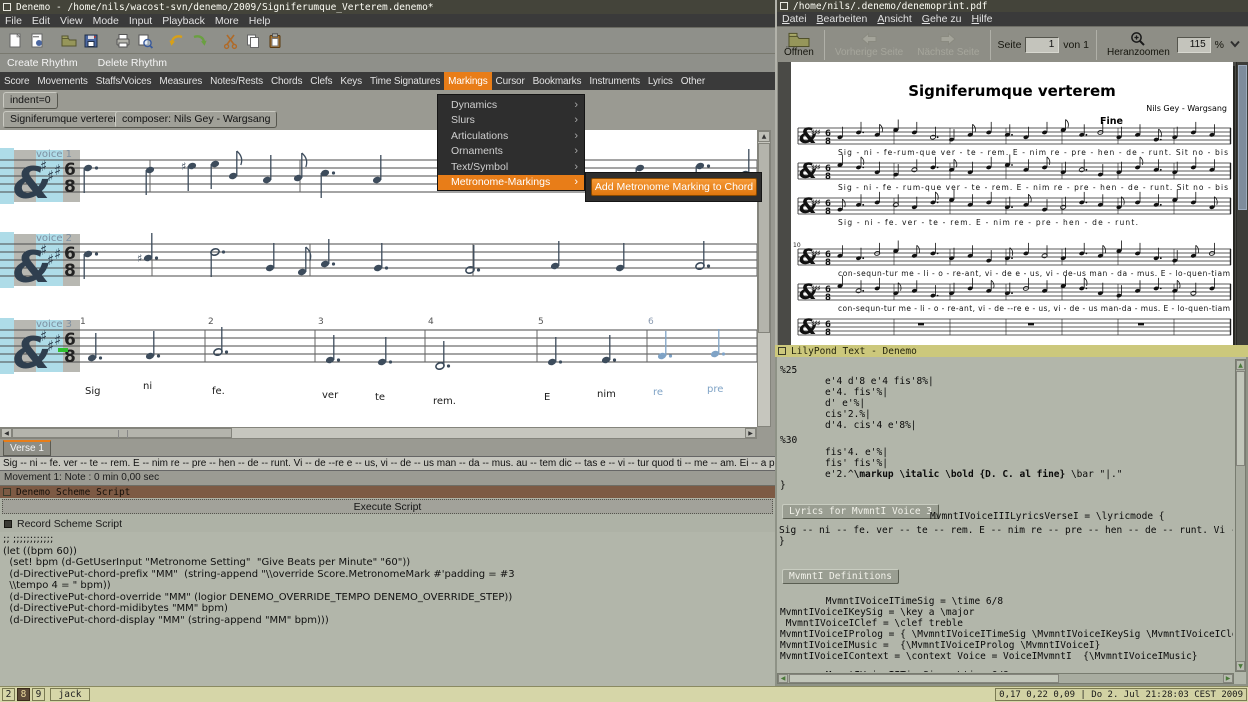 This screenshot has height=702, width=1248. What do you see at coordinates (351, 81) in the screenshot?
I see `menu-keys: Keys` at bounding box center [351, 81].